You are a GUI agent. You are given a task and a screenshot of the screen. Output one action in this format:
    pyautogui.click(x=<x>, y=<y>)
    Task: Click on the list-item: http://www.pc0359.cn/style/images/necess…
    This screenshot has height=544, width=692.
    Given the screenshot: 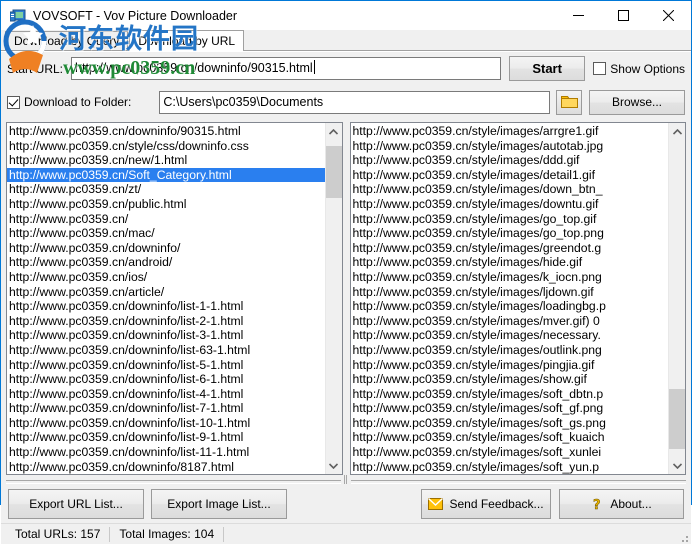 What is the action you would take?
    pyautogui.click(x=510, y=335)
    